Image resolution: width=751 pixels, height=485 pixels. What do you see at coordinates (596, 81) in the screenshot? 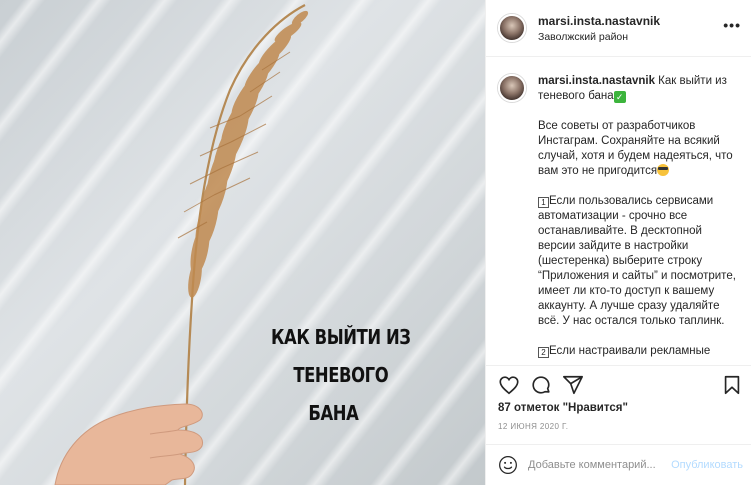
I see `comment-username: marsi.insta.nastavnik` at bounding box center [596, 81].